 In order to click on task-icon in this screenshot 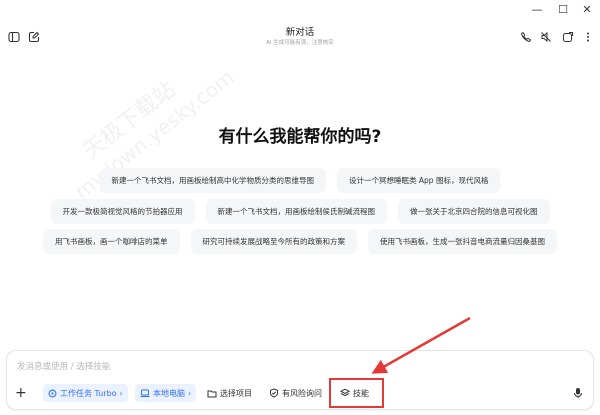, I will do `click(52, 393)`.